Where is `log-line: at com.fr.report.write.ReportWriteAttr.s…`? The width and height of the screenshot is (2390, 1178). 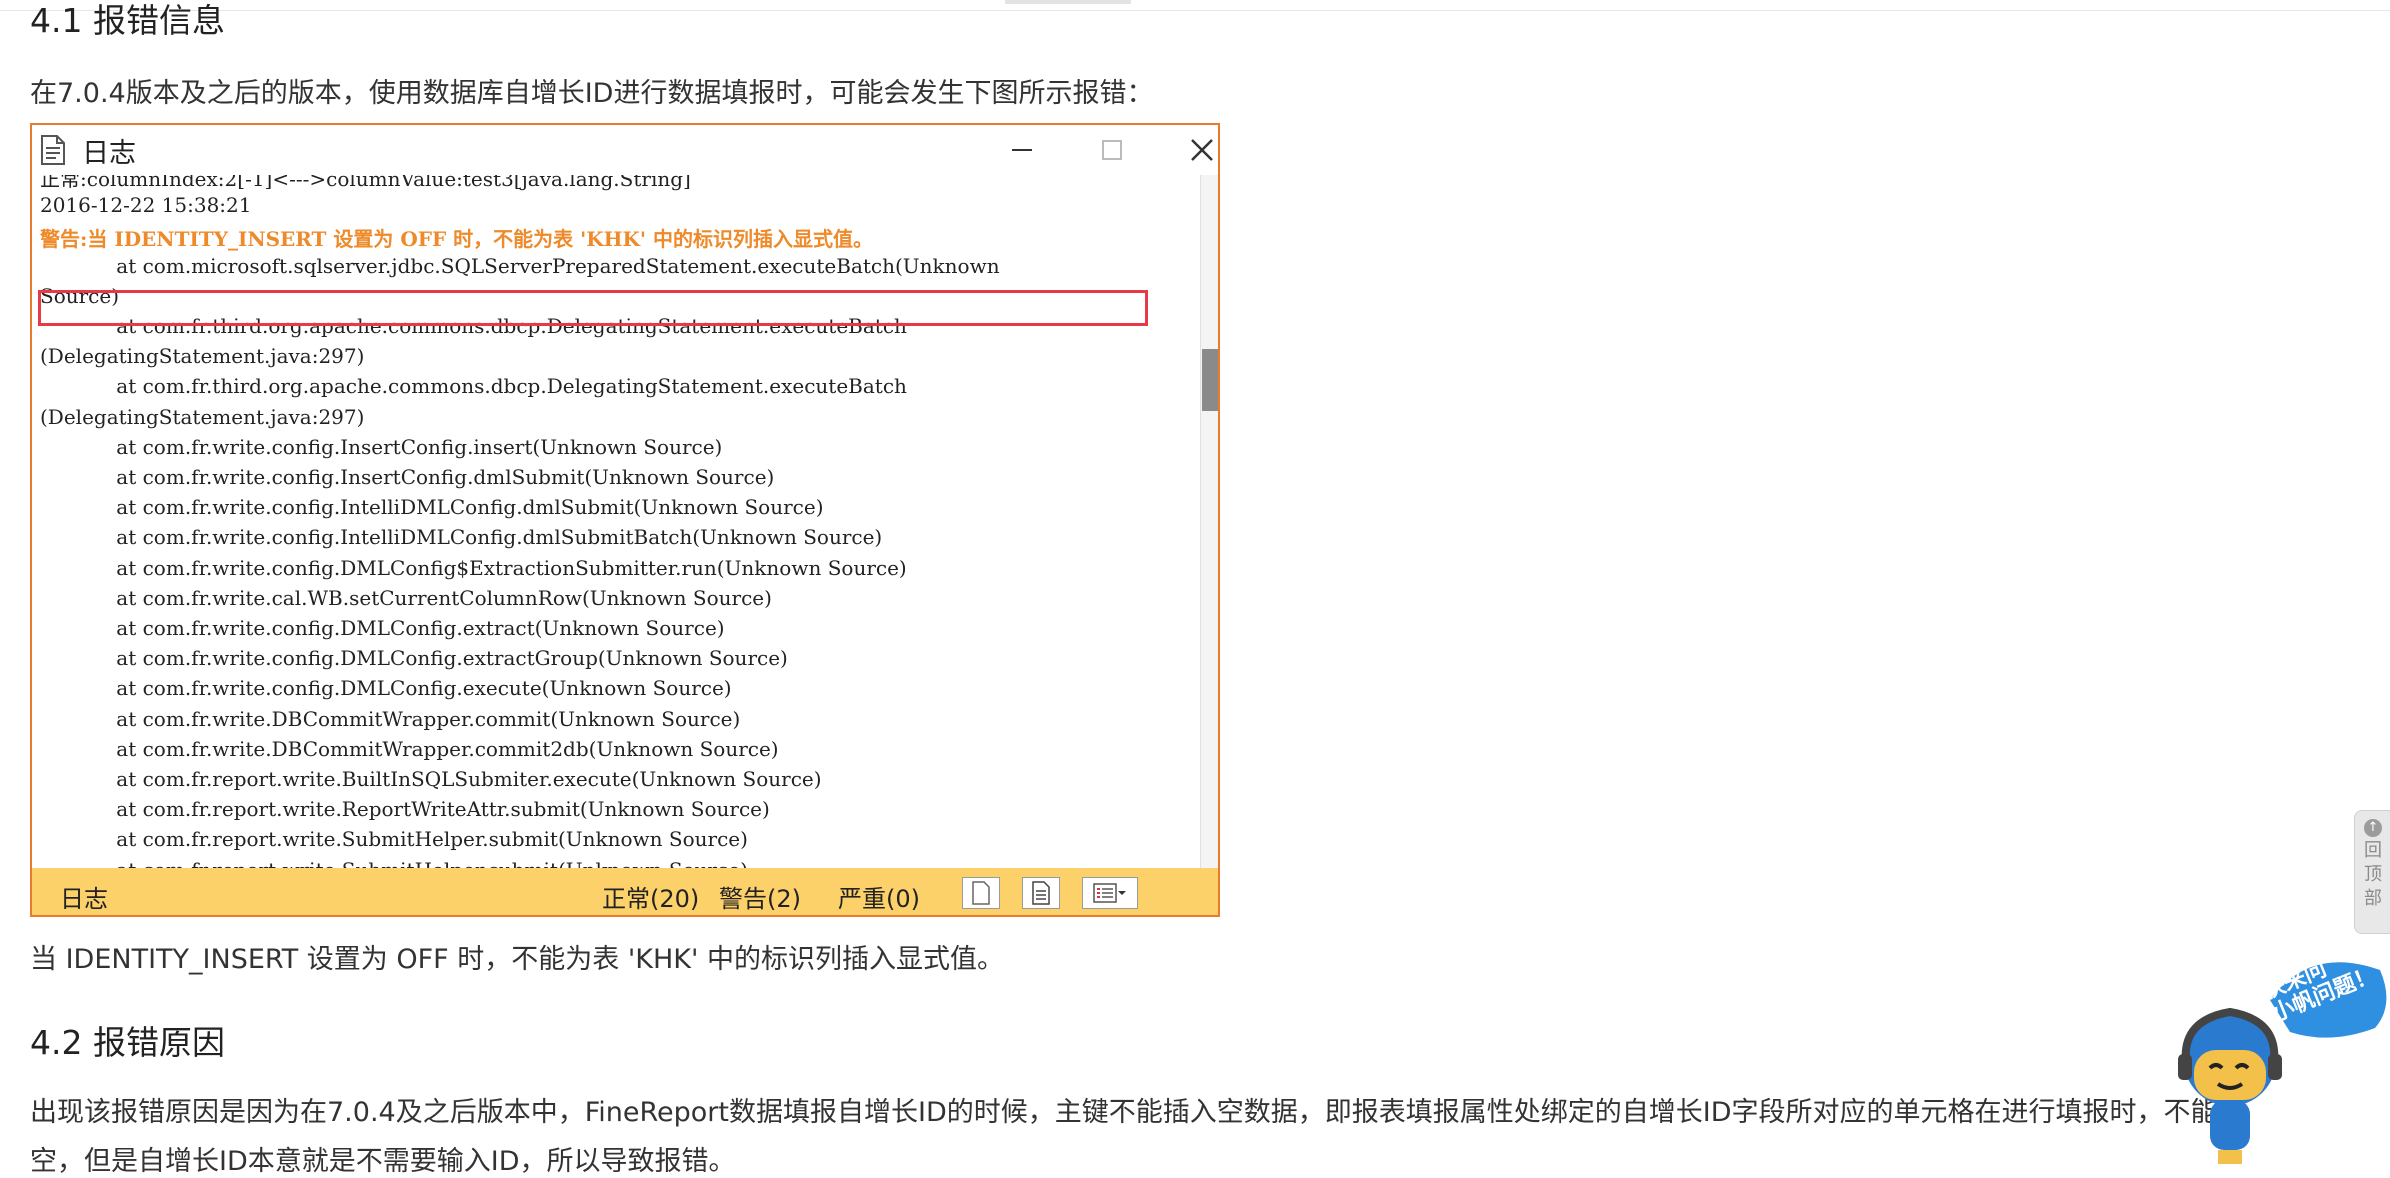 log-line: at com.fr.report.write.ReportWriteAttr.s… is located at coordinates (405, 809).